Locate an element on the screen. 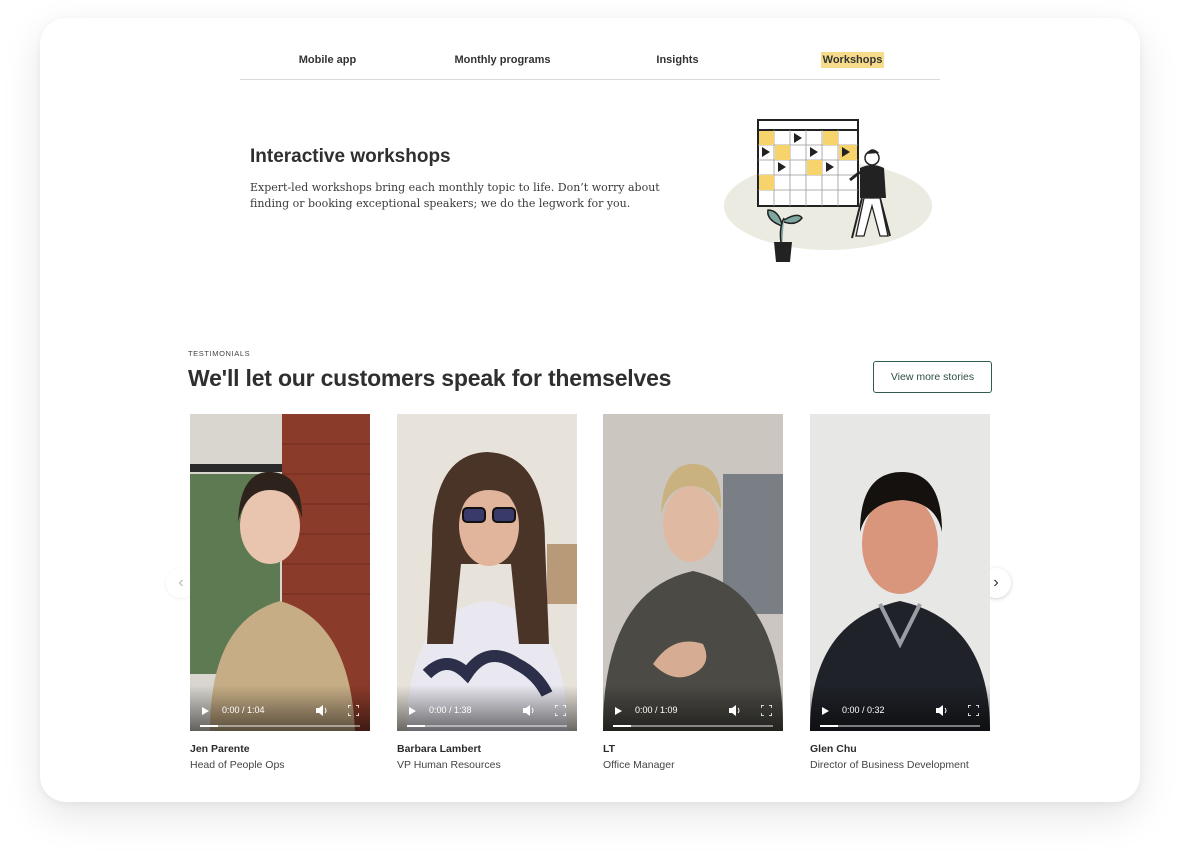  tab-monthly-programs: Monthly programs is located at coordinates (502, 60).